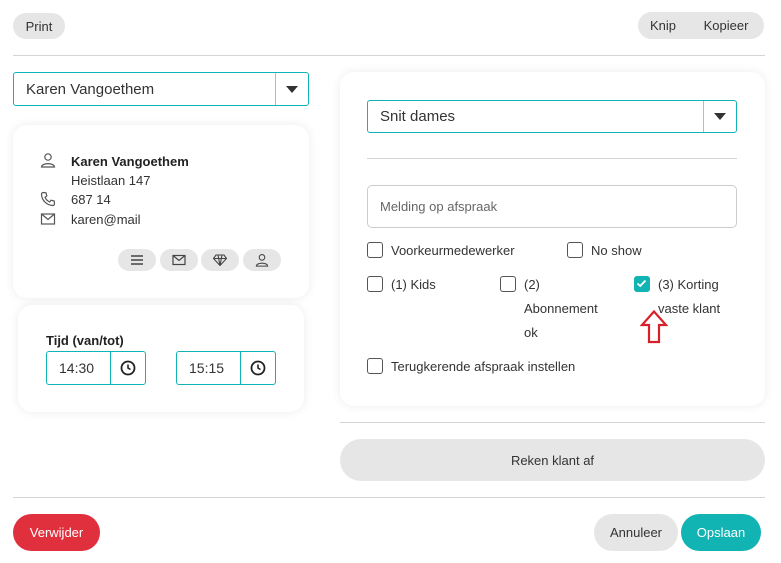 The height and width of the screenshot is (563, 781). I want to click on email-button, so click(179, 260).